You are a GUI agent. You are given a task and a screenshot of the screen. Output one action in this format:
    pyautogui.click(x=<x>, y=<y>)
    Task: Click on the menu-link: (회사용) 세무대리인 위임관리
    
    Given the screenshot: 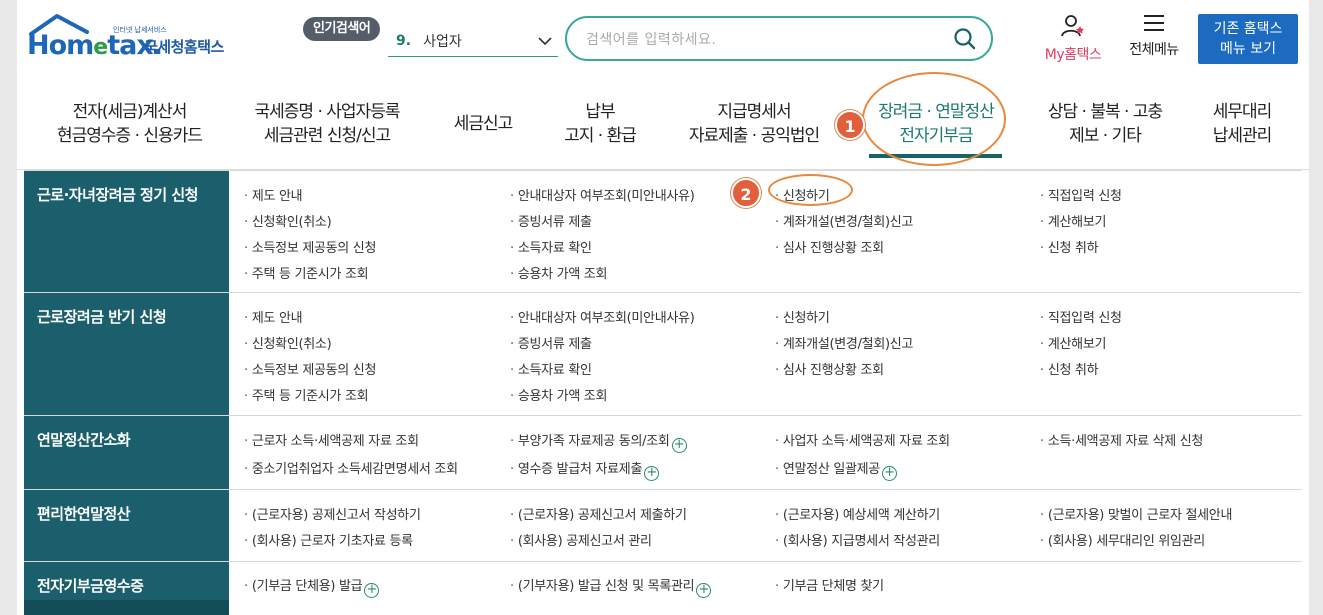 What is the action you would take?
    pyautogui.click(x=1122, y=539)
    